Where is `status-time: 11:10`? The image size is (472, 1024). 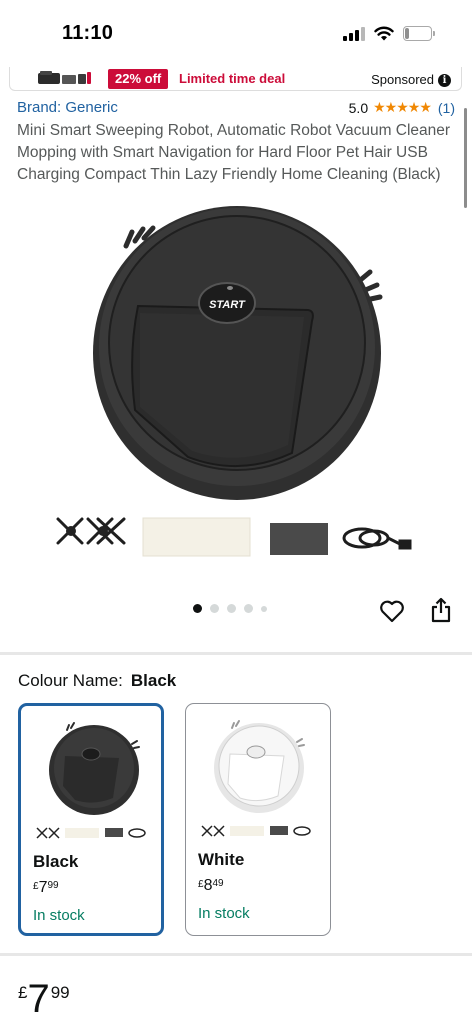
status-time: 11:10 is located at coordinates (88, 33).